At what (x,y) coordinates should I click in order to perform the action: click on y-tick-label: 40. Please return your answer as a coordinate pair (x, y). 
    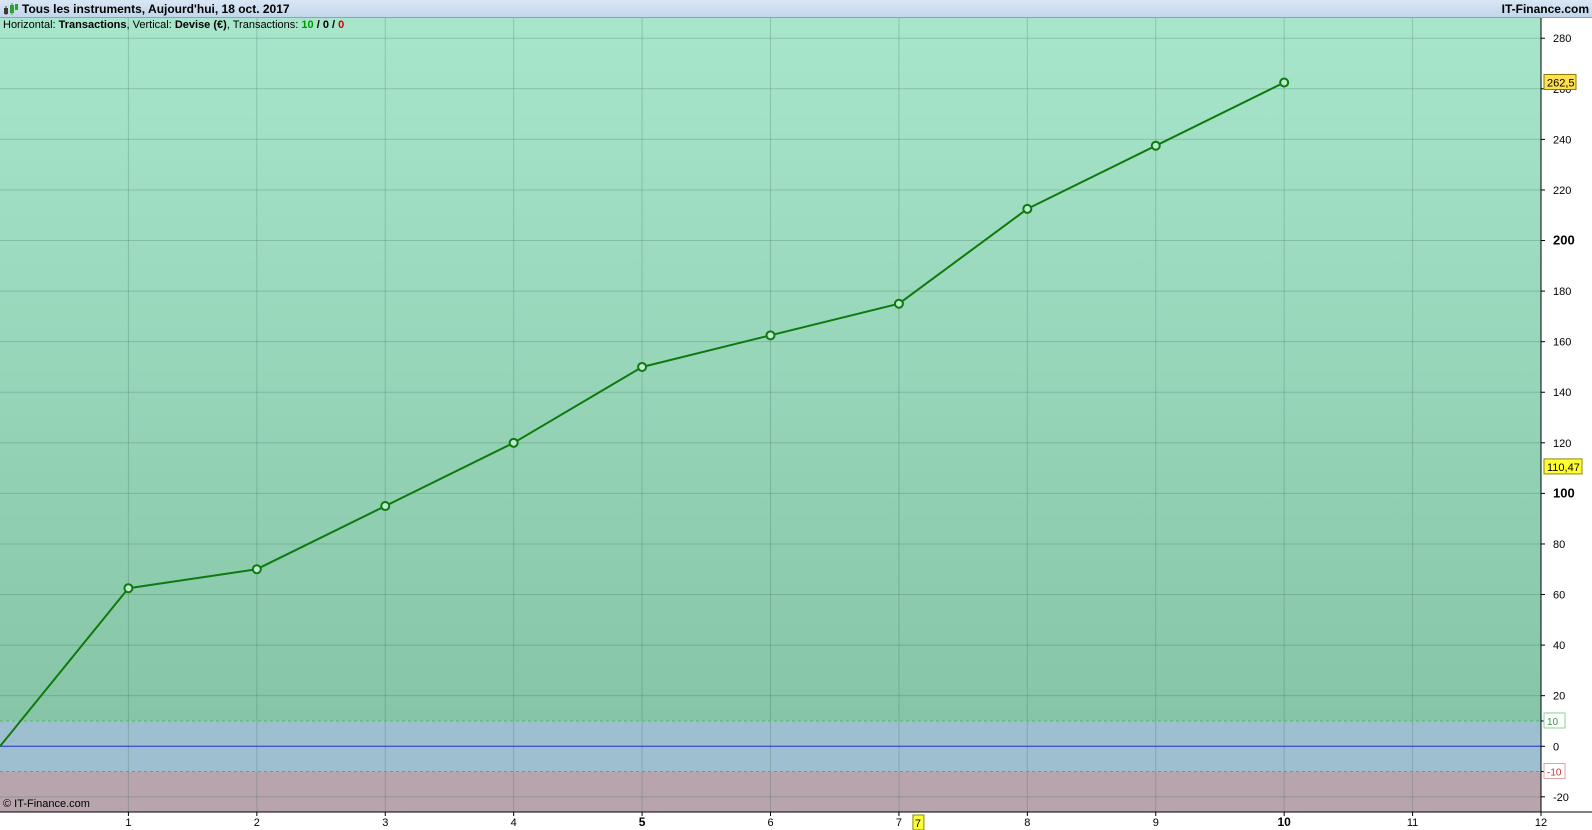
    Looking at the image, I should click on (1559, 646).